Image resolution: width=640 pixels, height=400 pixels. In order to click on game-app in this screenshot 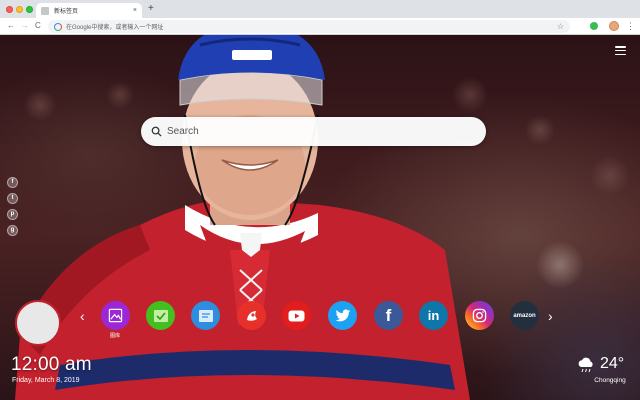, I will do `click(251, 315)`.